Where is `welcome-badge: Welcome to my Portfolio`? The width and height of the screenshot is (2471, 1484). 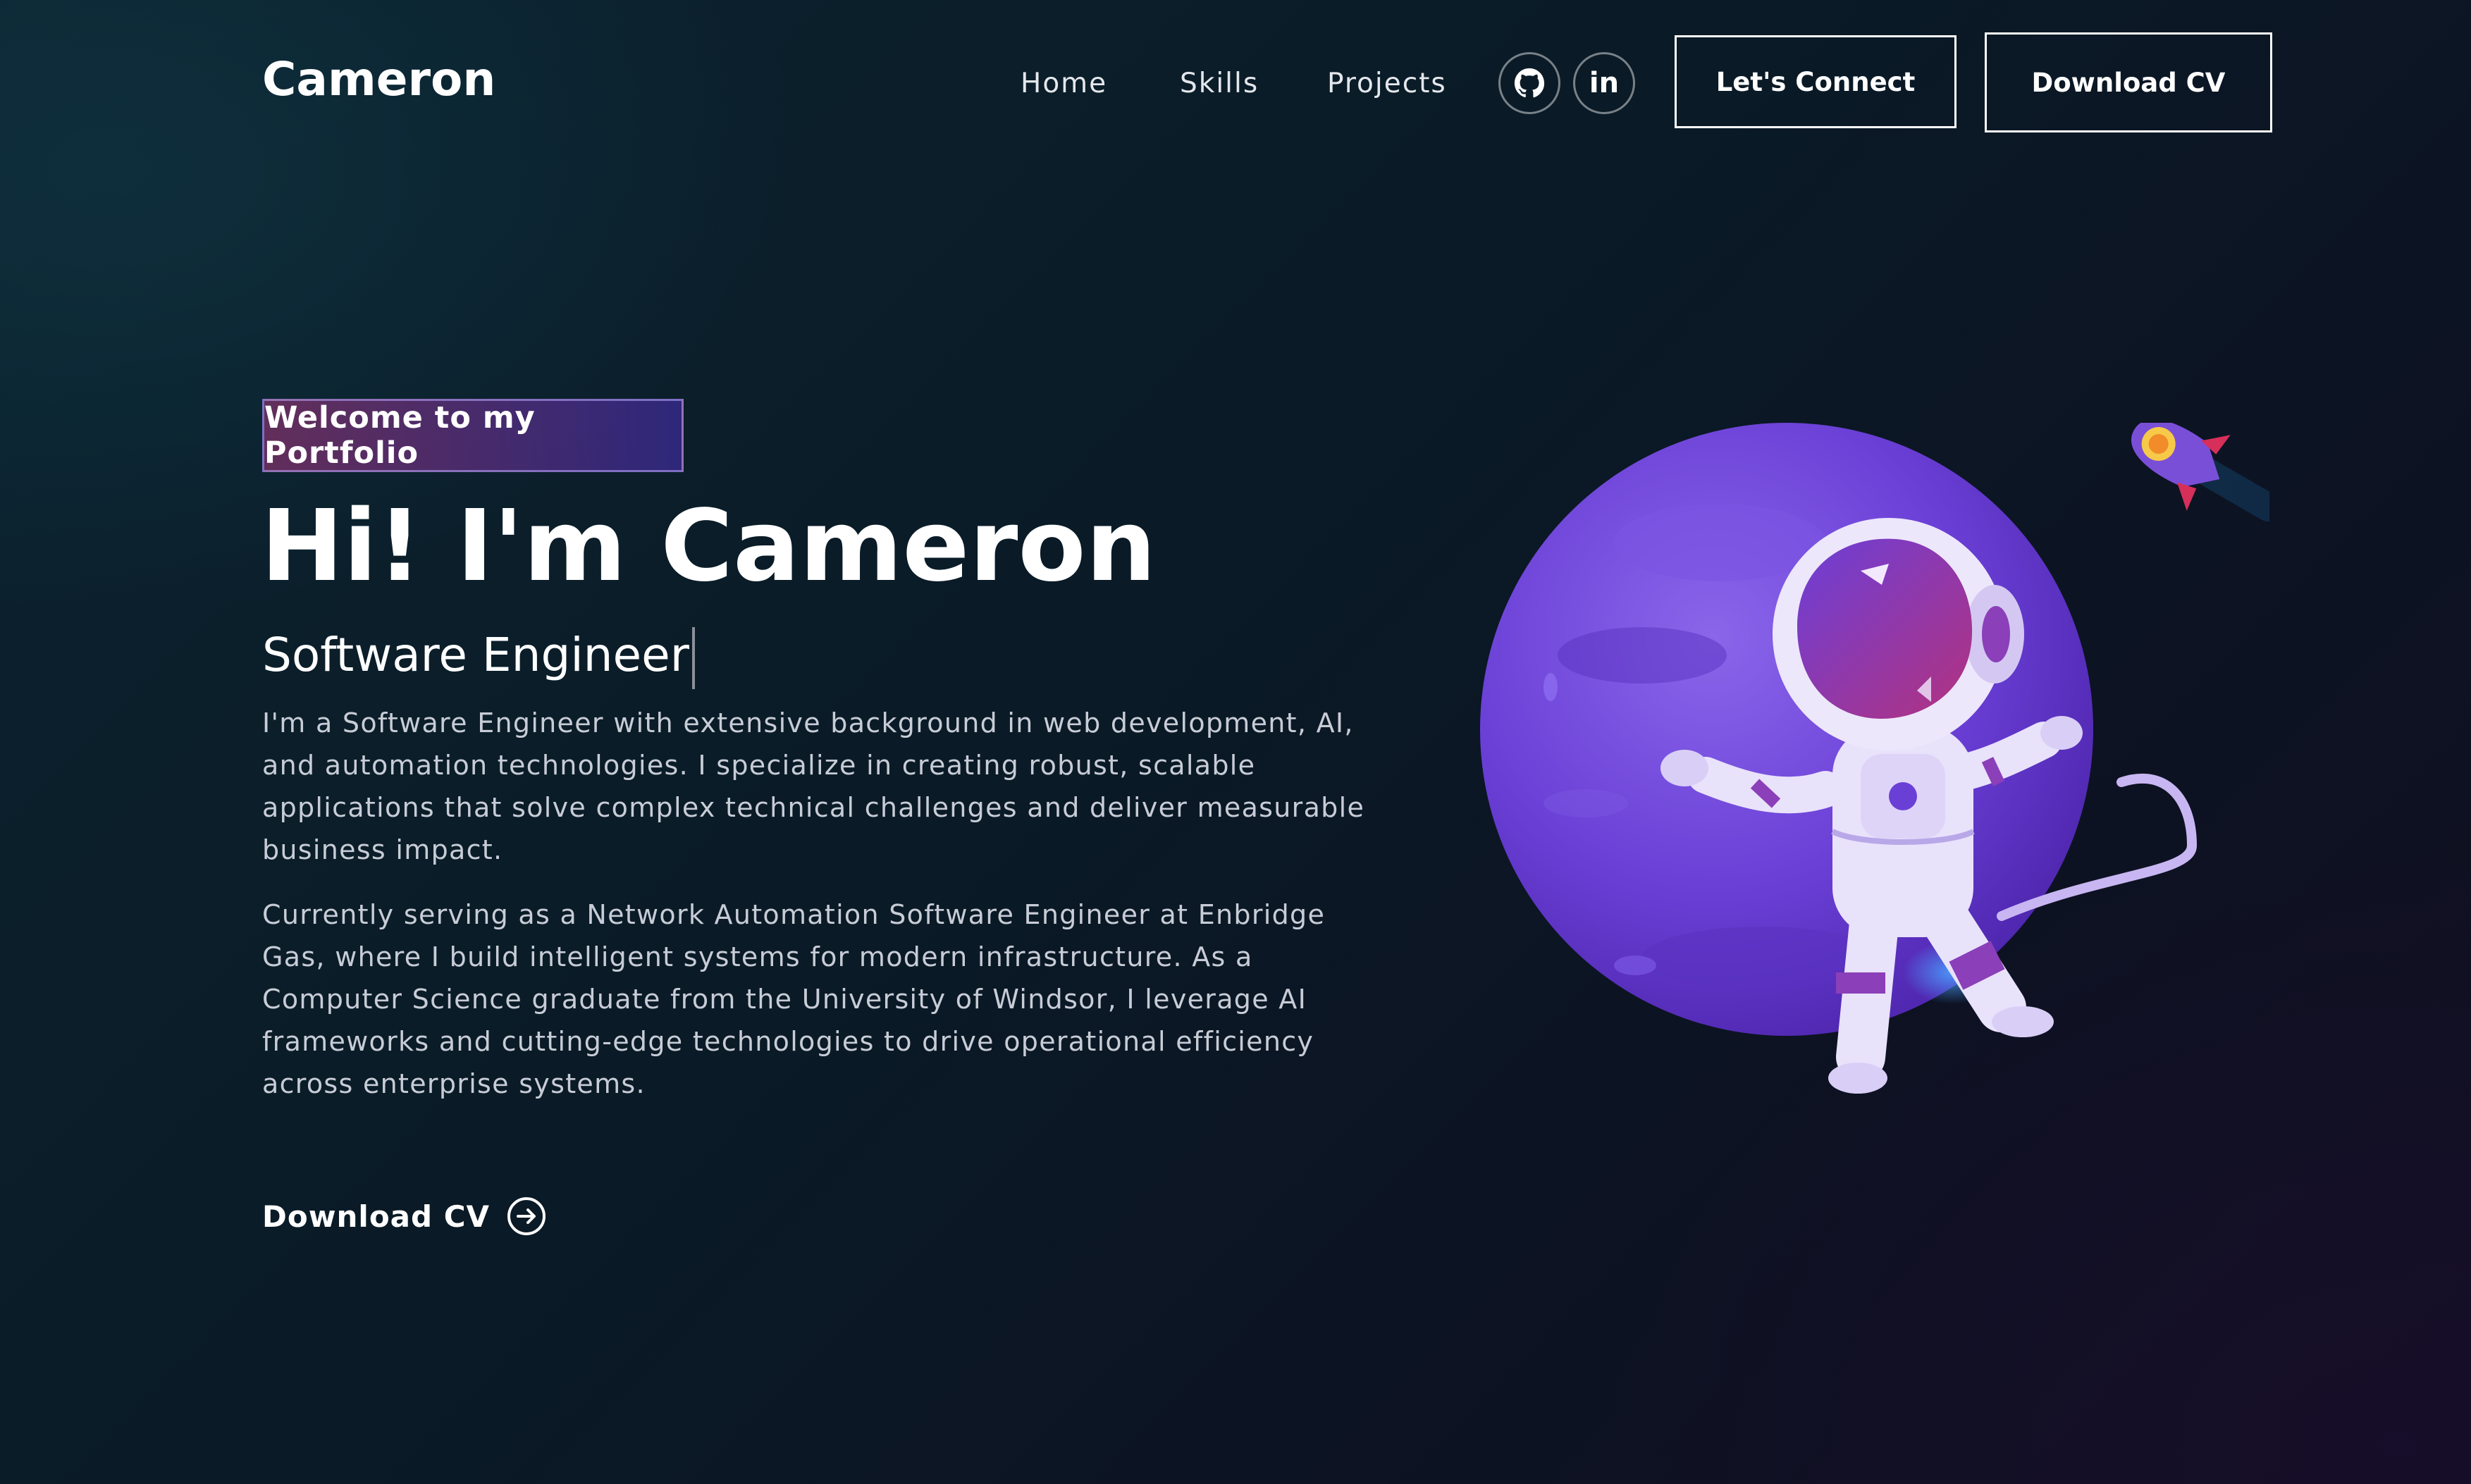
welcome-badge: Welcome to my Portfolio is located at coordinates (473, 435).